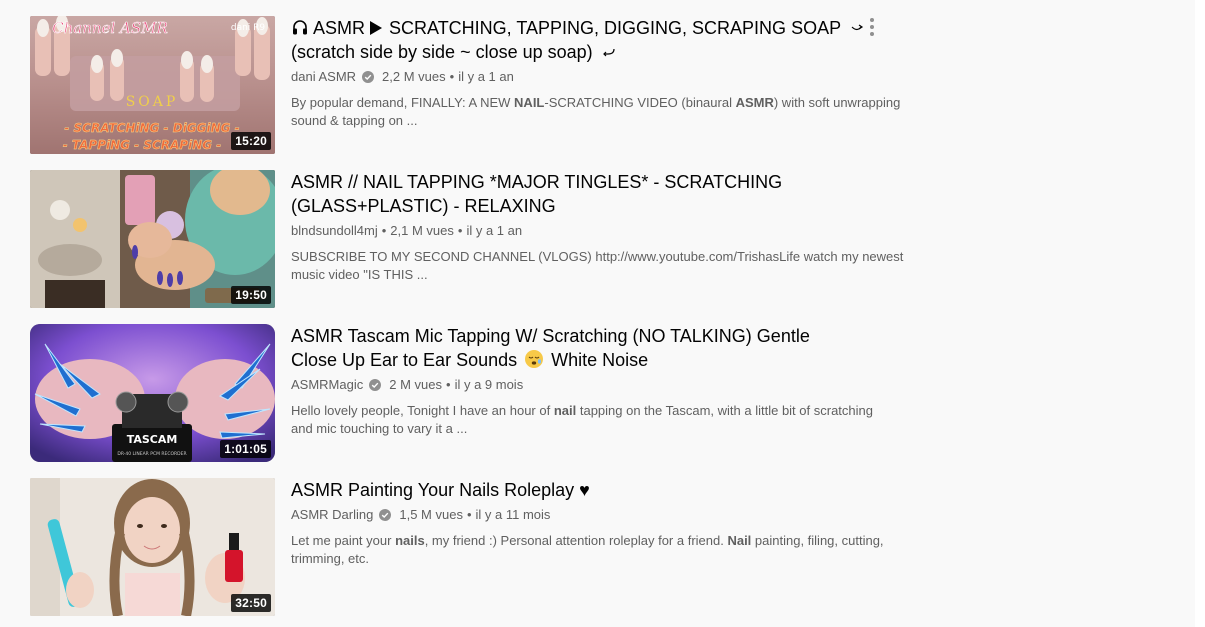 The width and height of the screenshot is (1205, 627). I want to click on thumbnail-mid-text: SOAP, so click(152, 102).